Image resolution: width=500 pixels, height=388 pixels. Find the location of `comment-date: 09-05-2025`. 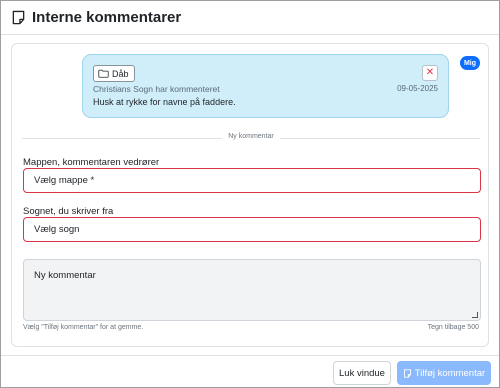

comment-date: 09-05-2025 is located at coordinates (417, 88).